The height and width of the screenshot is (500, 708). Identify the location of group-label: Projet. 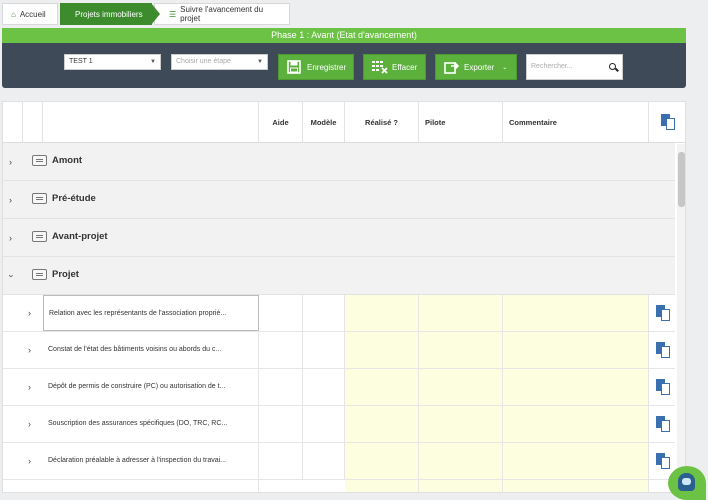
(65, 274).